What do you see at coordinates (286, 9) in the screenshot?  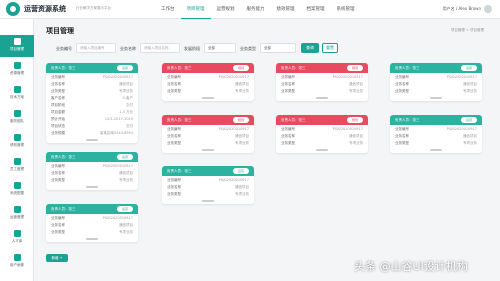 I see `nav-performance: 绩效管理` at bounding box center [286, 9].